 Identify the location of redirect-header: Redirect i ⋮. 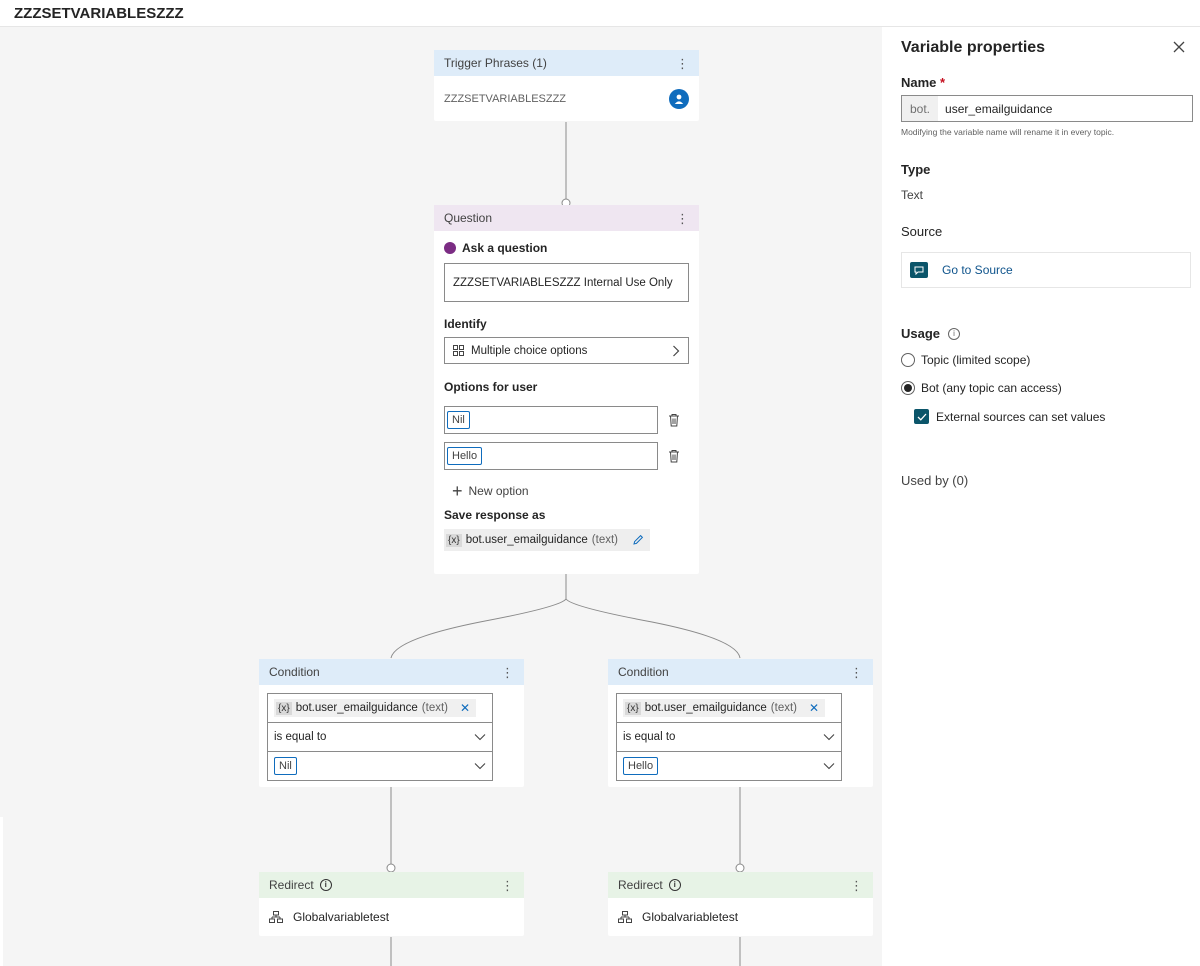
(391, 885).